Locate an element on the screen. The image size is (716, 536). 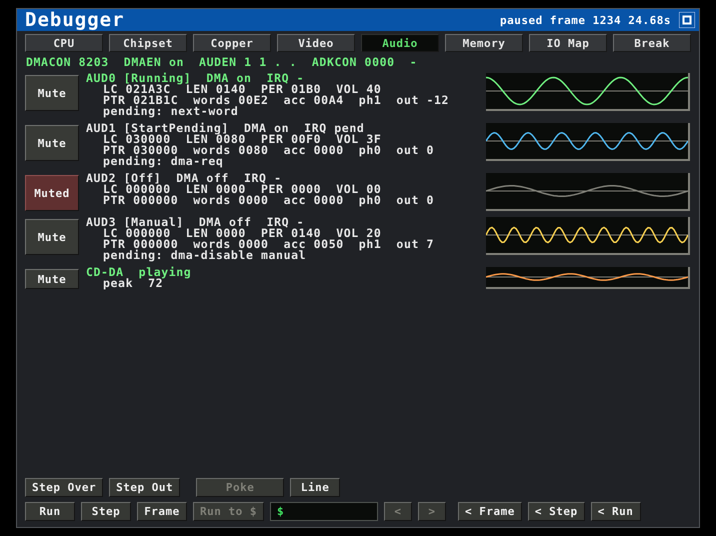
channel-detail: pending: dma-req is located at coordinates (163, 161).